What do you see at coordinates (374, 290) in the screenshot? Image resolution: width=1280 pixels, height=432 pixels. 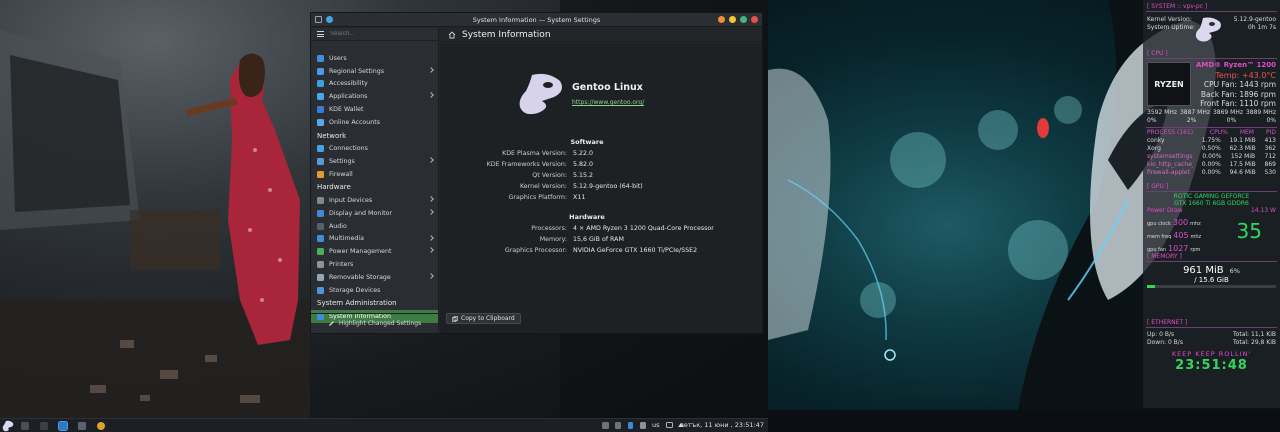 I see `sidebar-item-storage-devices: Storage Devices` at bounding box center [374, 290].